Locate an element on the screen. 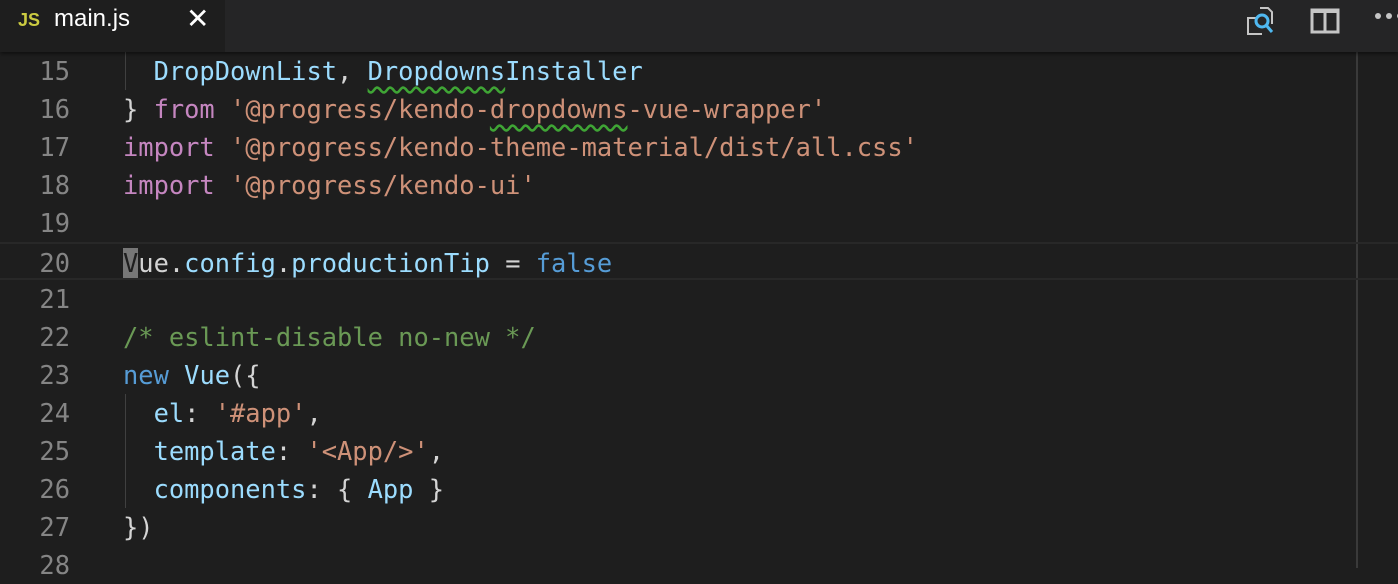 The width and height of the screenshot is (1398, 584). line-number: 27 is located at coordinates (54, 527).